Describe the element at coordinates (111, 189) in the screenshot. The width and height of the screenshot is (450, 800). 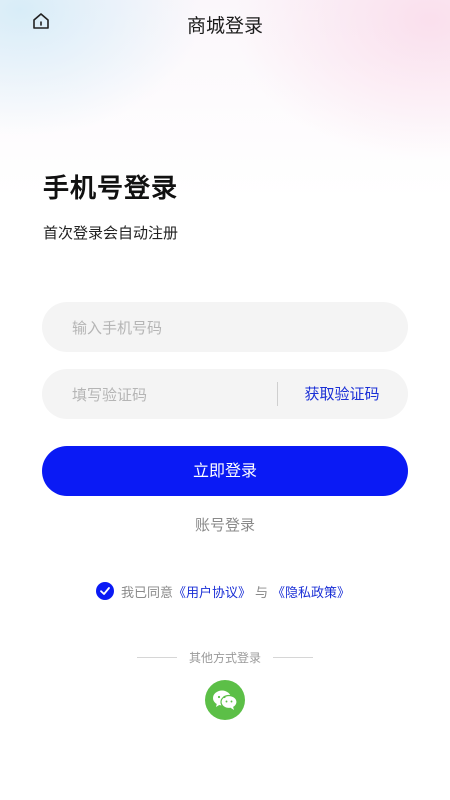
I see `page-title: 手机号登录` at that location.